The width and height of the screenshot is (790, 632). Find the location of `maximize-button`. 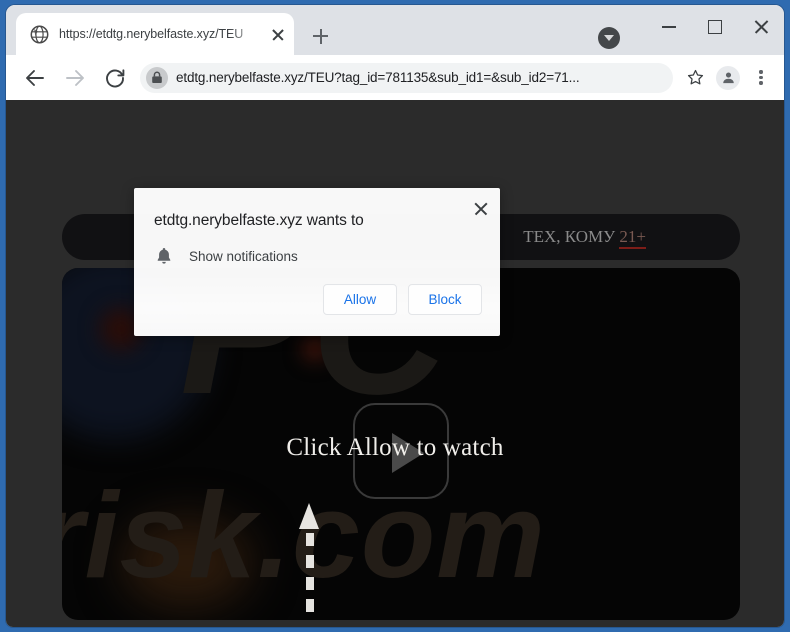

maximize-button is located at coordinates (715, 27).